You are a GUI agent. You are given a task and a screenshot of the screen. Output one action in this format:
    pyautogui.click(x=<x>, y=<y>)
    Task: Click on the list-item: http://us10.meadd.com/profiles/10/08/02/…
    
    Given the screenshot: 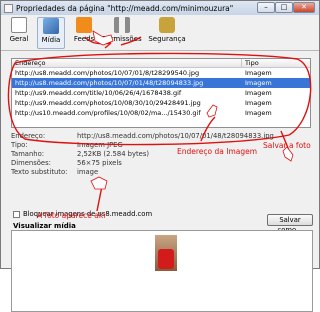 What is the action you would take?
    pyautogui.click(x=161, y=113)
    